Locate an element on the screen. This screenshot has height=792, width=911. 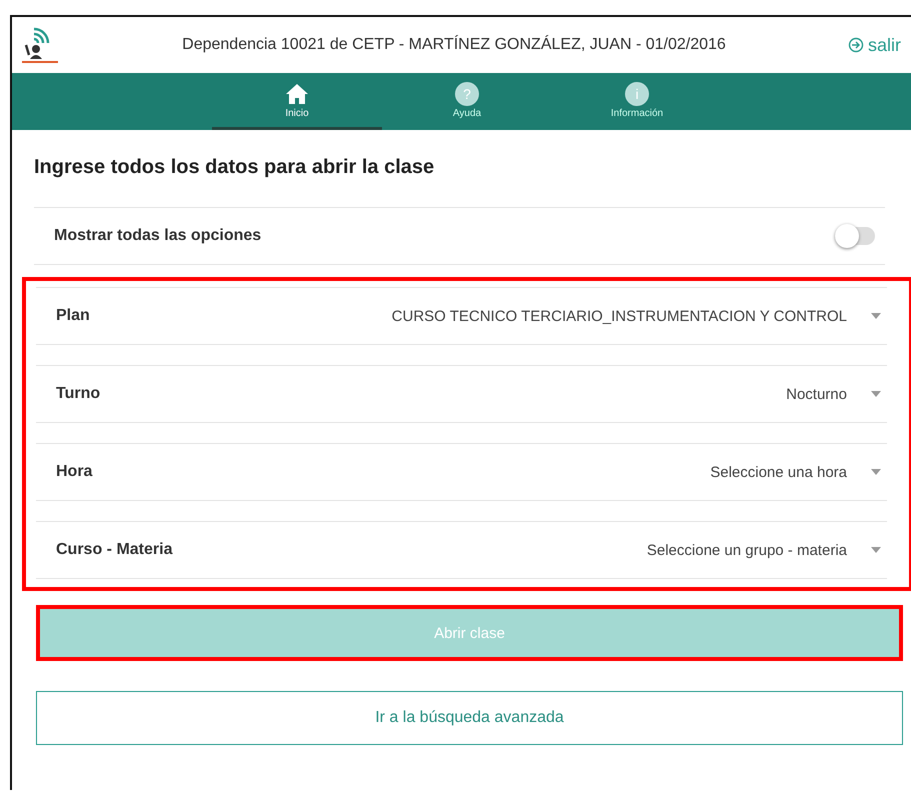
logo-icon is located at coordinates (40, 45).